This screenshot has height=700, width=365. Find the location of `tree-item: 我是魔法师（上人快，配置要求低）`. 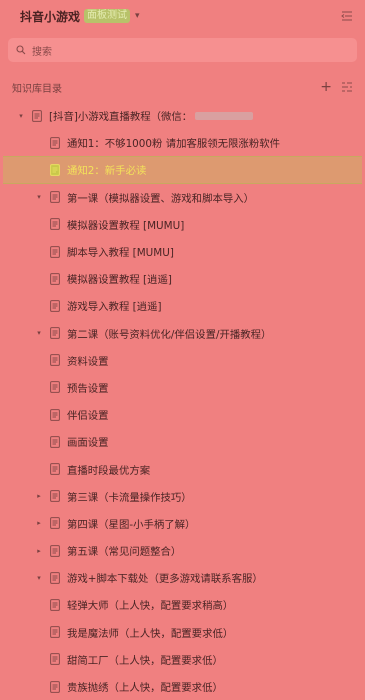

tree-item: 我是魔法师（上人快，配置要求低） is located at coordinates (182, 632).